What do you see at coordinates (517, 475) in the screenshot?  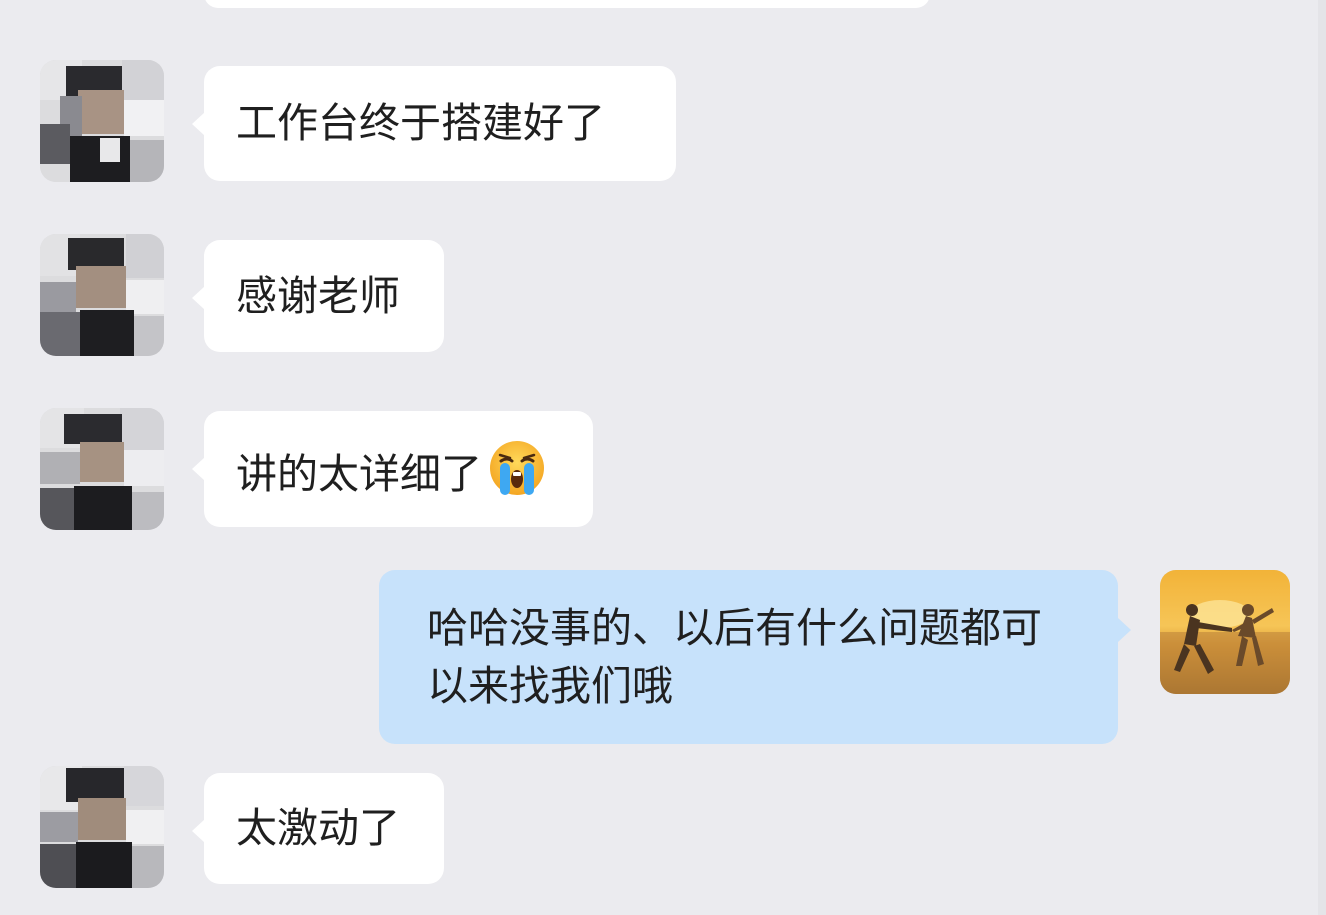 I see `crying-face-icon` at bounding box center [517, 475].